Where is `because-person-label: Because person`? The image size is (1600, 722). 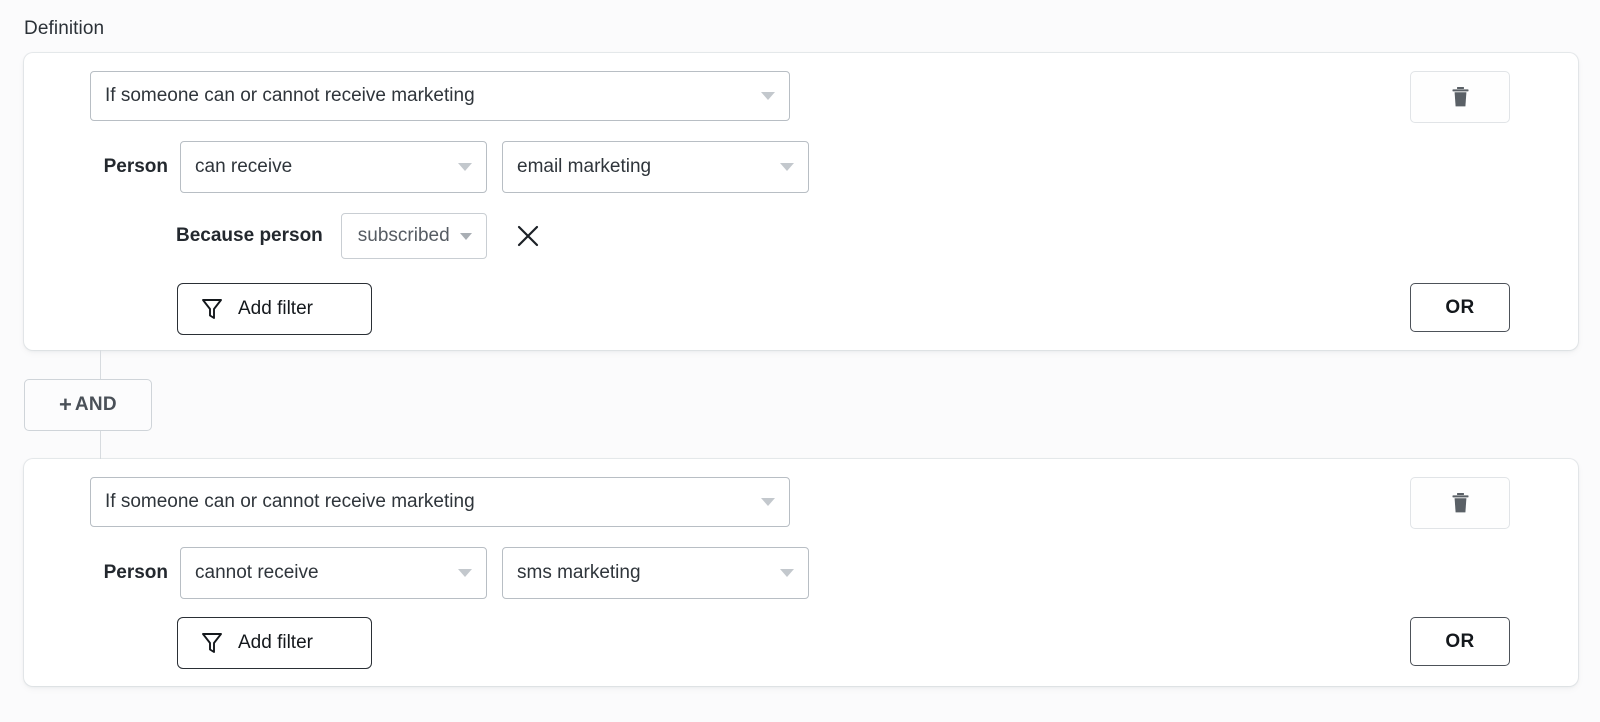 because-person-label: Because person is located at coordinates (249, 235).